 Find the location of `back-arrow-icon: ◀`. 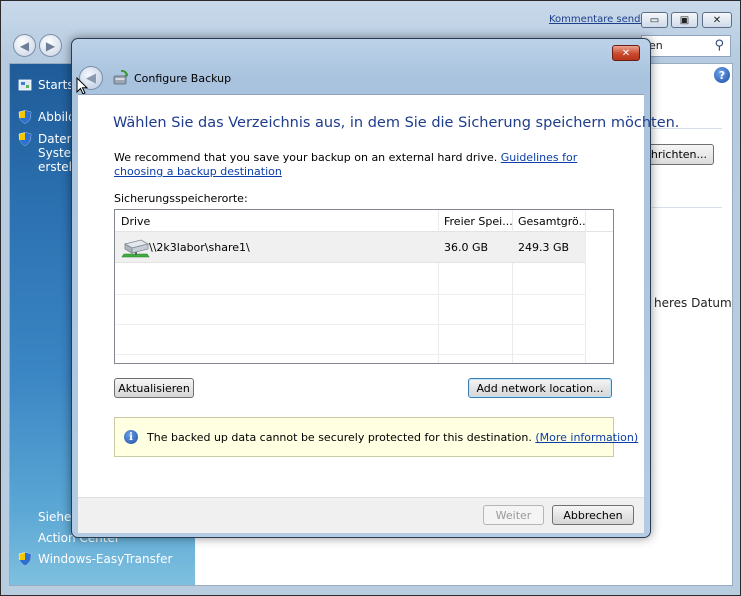

back-arrow-icon: ◀ is located at coordinates (24, 45).